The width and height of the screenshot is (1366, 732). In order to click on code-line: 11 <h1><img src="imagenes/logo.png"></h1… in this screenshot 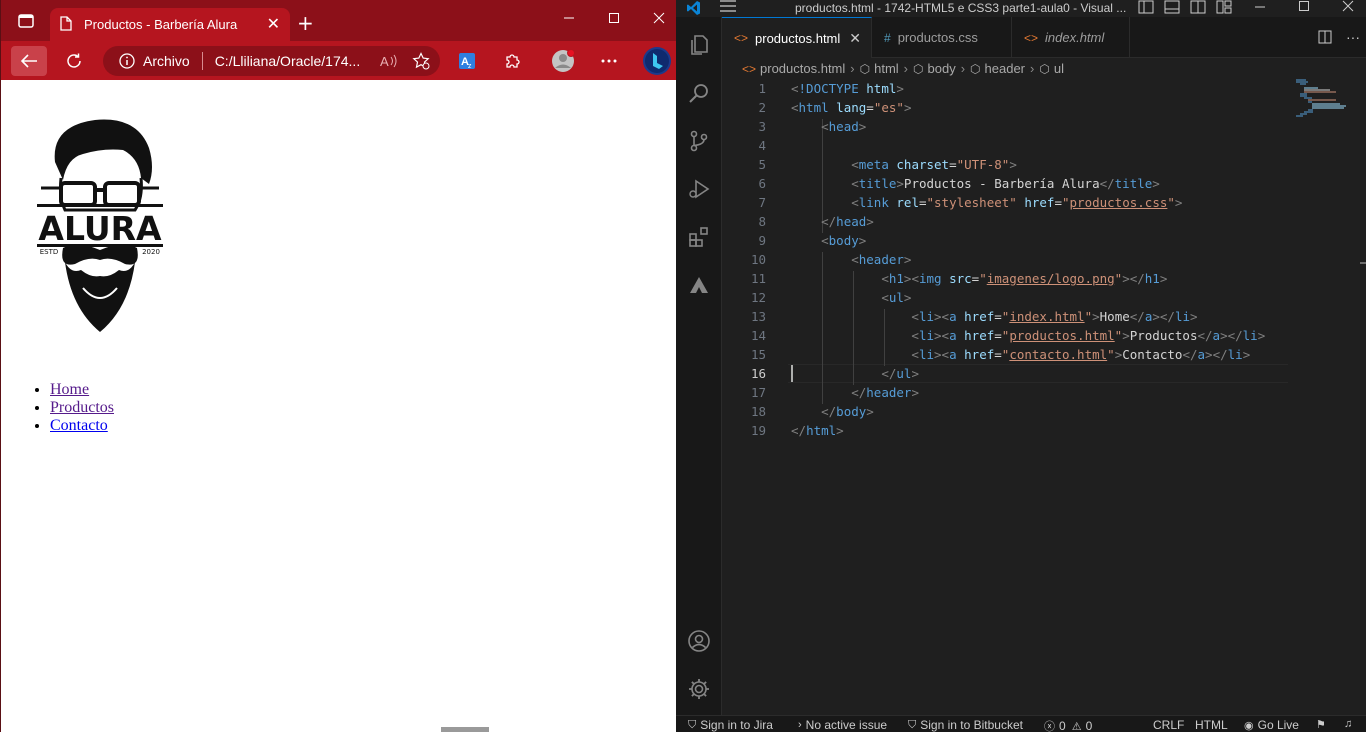, I will do `click(1007, 278)`.